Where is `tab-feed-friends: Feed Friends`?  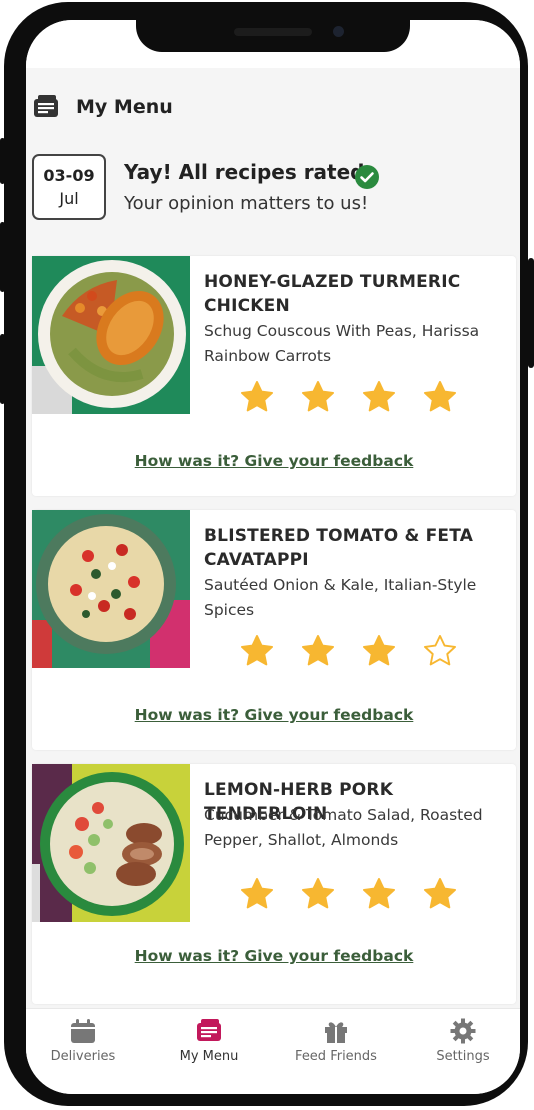 tab-feed-friends: Feed Friends is located at coordinates (336, 1040).